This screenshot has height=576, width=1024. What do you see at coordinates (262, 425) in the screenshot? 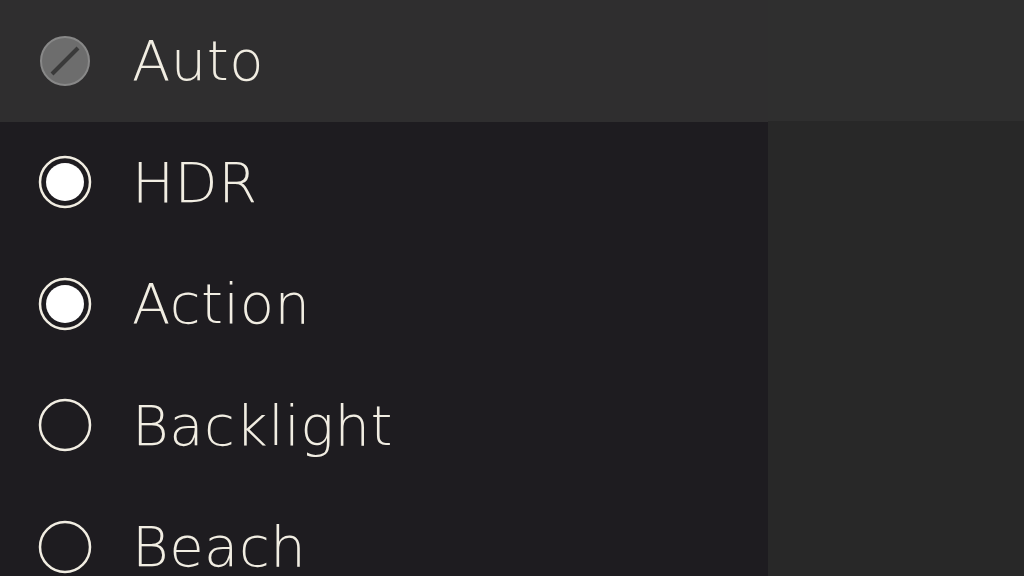
I see `option-label: Backlight` at bounding box center [262, 425].